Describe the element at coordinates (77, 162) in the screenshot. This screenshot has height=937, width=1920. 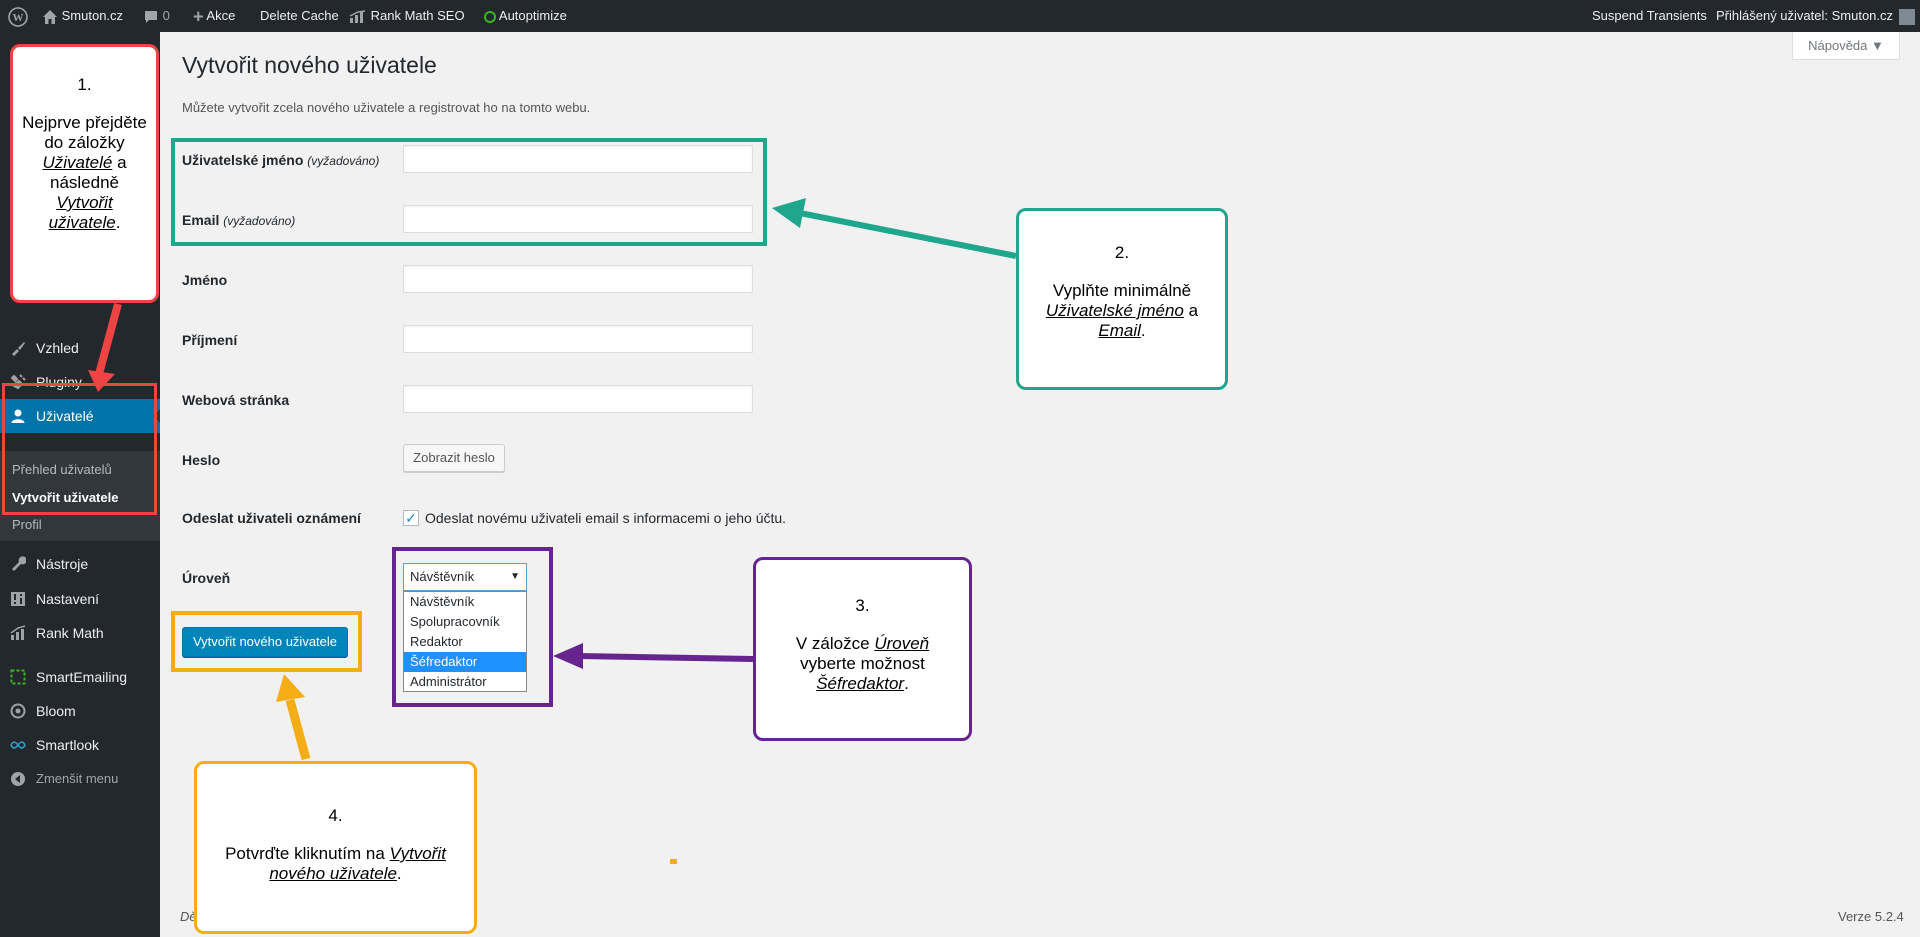
I see `callout-step1-emphasis: Uživatelé` at that location.